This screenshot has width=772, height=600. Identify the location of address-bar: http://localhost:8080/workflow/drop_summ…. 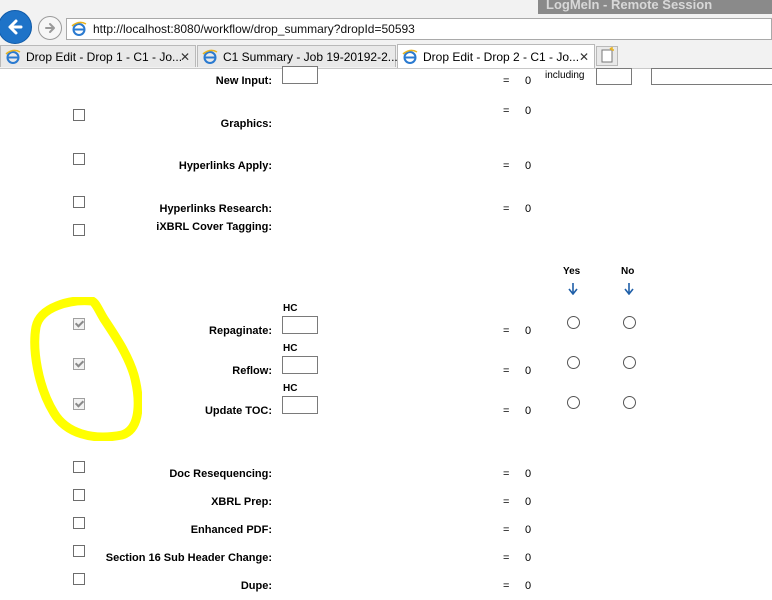
(419, 29).